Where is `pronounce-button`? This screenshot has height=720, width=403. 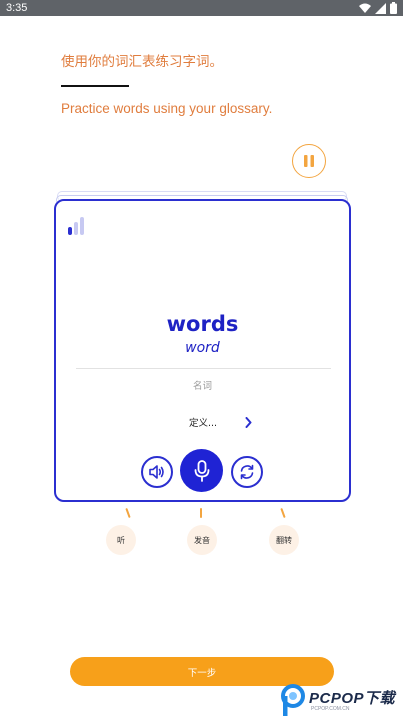
pronounce-button is located at coordinates (201, 470).